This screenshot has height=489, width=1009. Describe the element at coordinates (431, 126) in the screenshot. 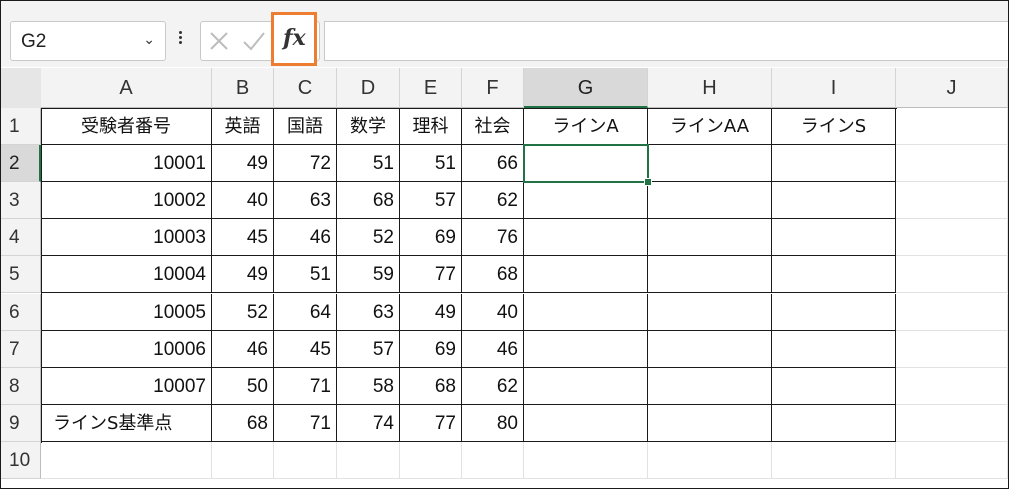

I see `cell-e1: 理科` at that location.